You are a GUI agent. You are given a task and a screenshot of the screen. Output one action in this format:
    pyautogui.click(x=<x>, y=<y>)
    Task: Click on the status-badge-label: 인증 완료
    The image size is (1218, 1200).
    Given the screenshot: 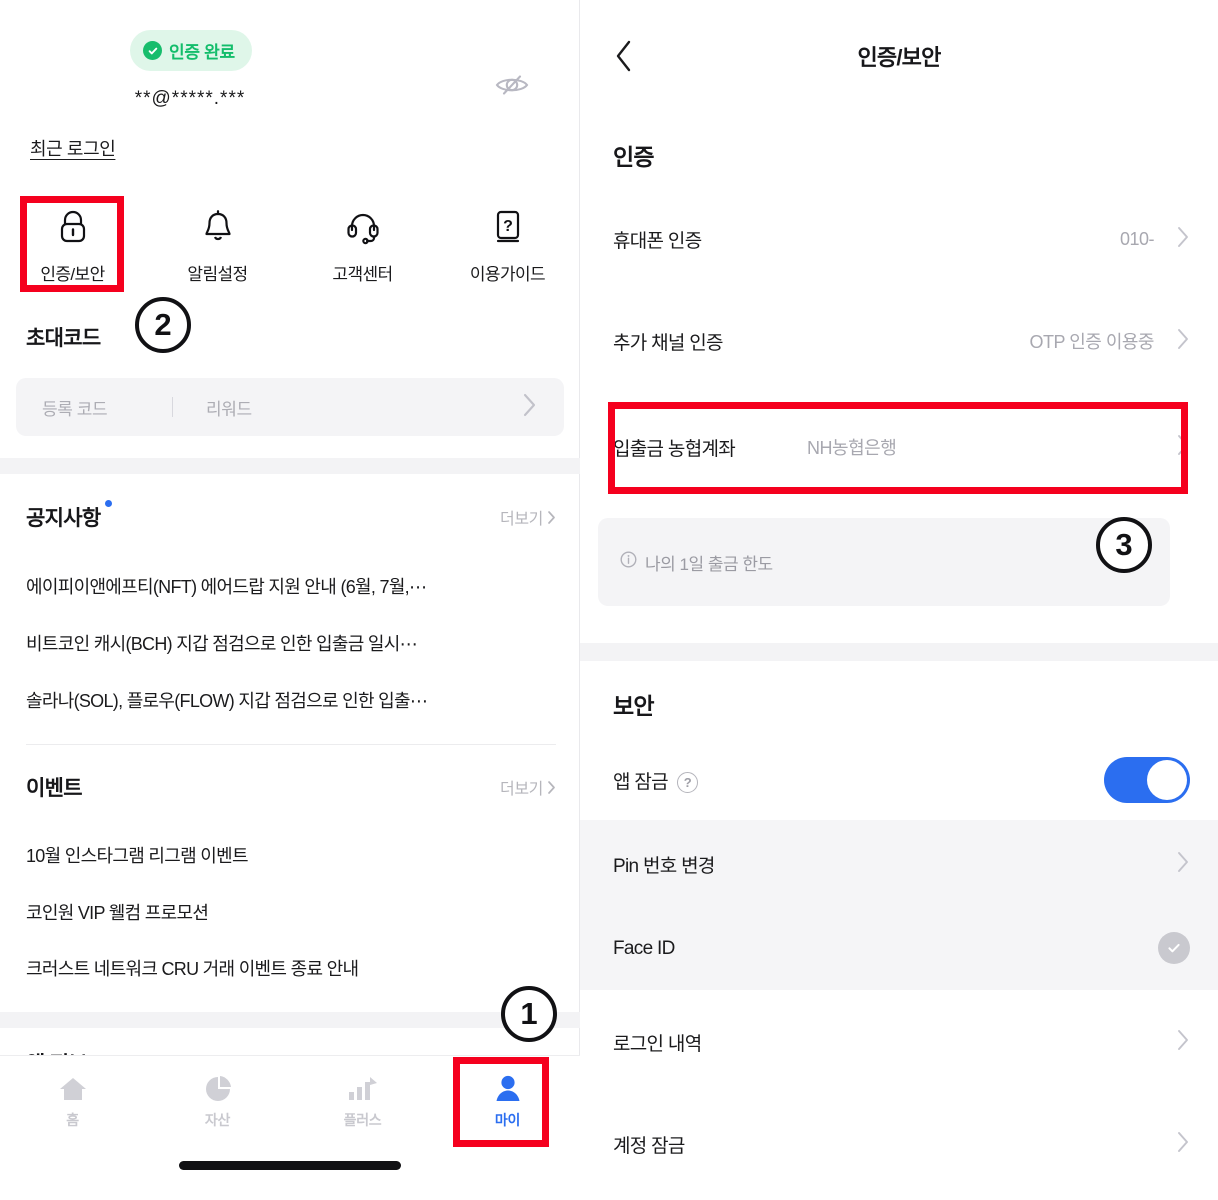 What is the action you would take?
    pyautogui.click(x=202, y=52)
    